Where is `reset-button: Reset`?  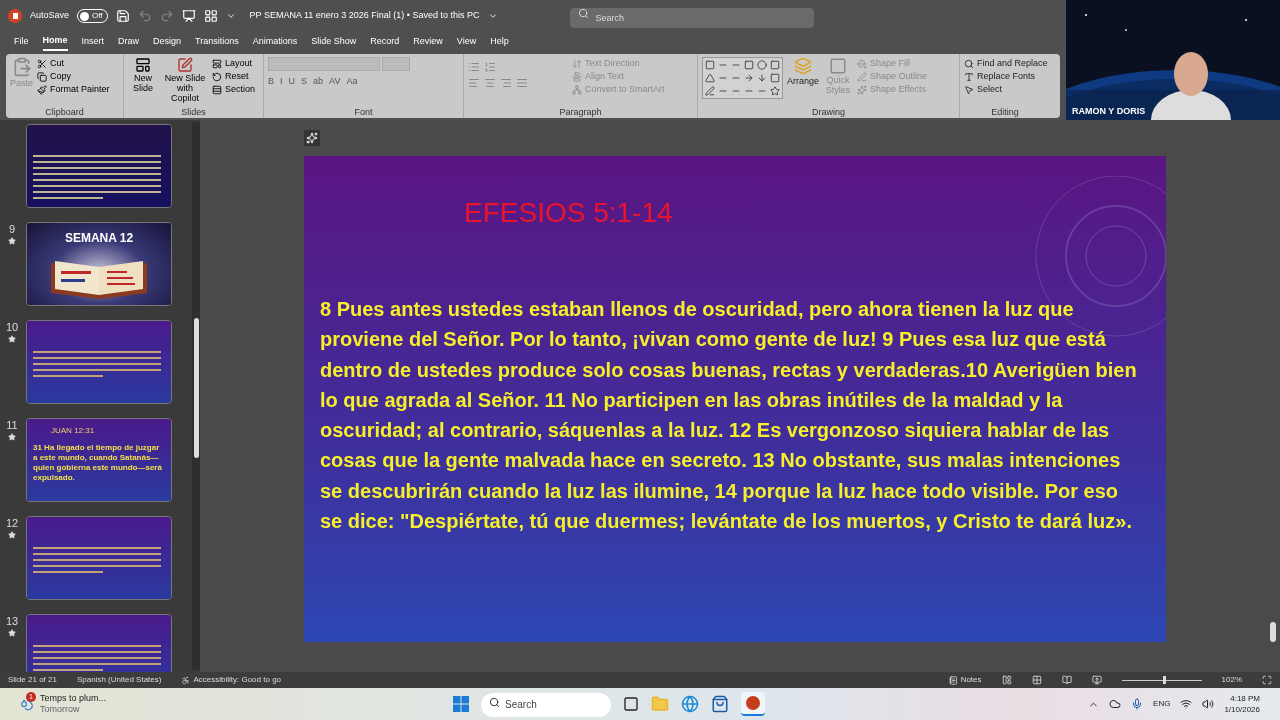 reset-button: Reset is located at coordinates (234, 76).